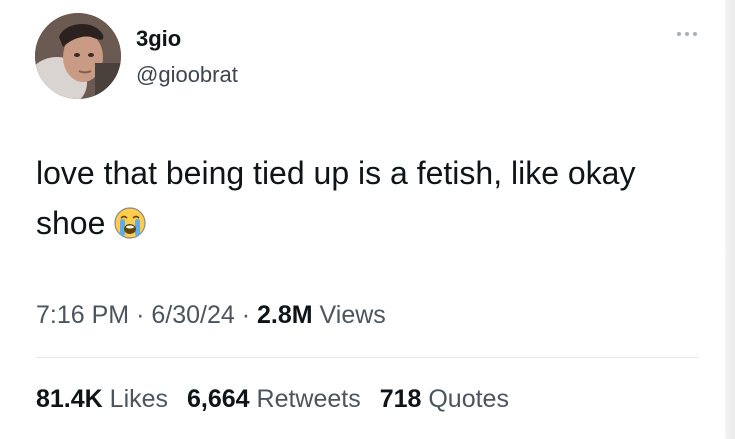  What do you see at coordinates (187, 75) in the screenshot?
I see `user-handle: @gioobrat` at bounding box center [187, 75].